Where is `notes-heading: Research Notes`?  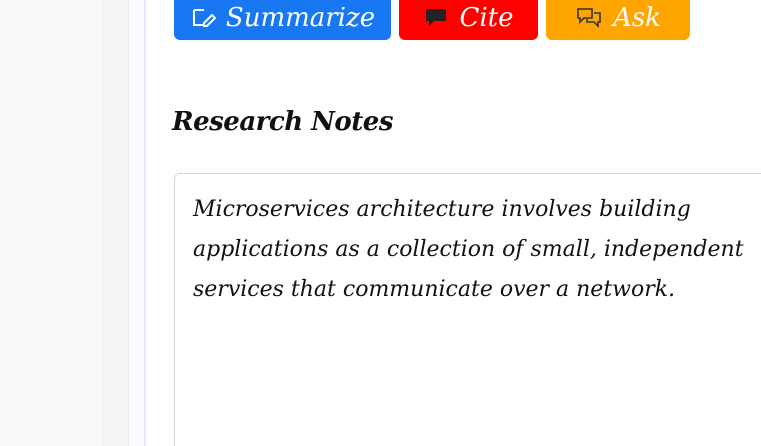 notes-heading: Research Notes is located at coordinates (282, 122).